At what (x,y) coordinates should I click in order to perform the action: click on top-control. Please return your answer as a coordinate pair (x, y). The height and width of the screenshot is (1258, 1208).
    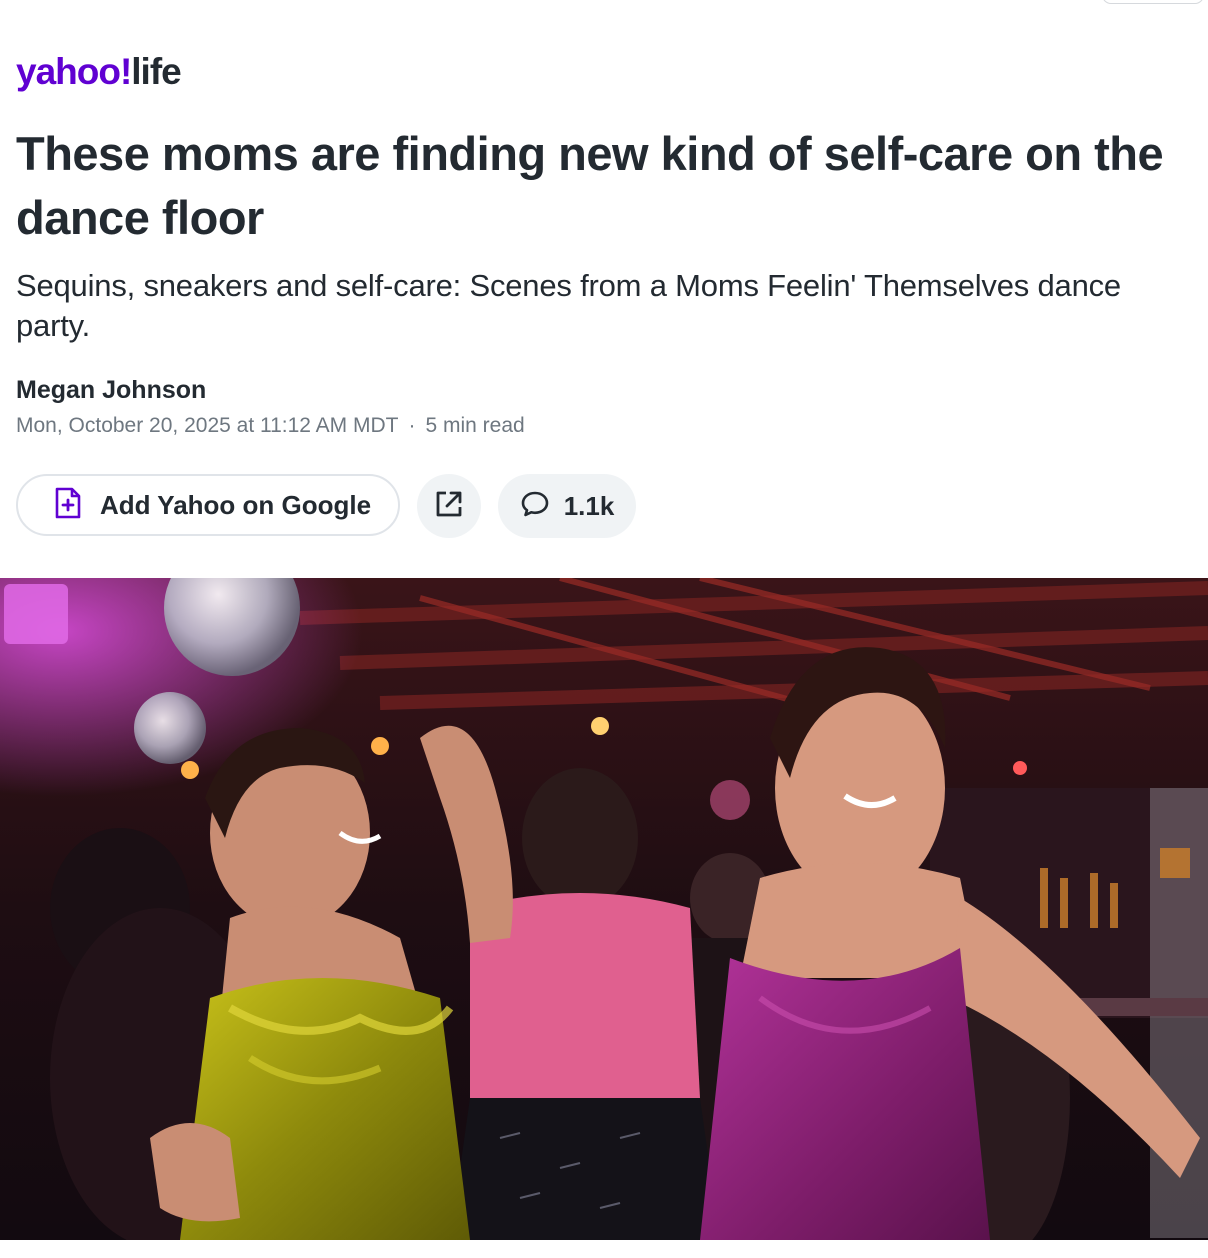
    Looking at the image, I should click on (1153, 2).